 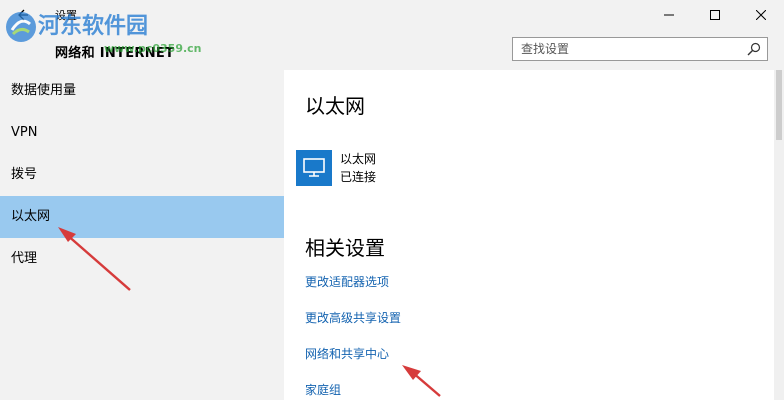 What do you see at coordinates (142, 259) in the screenshot?
I see `sidebar-item-proxy: 代理` at bounding box center [142, 259].